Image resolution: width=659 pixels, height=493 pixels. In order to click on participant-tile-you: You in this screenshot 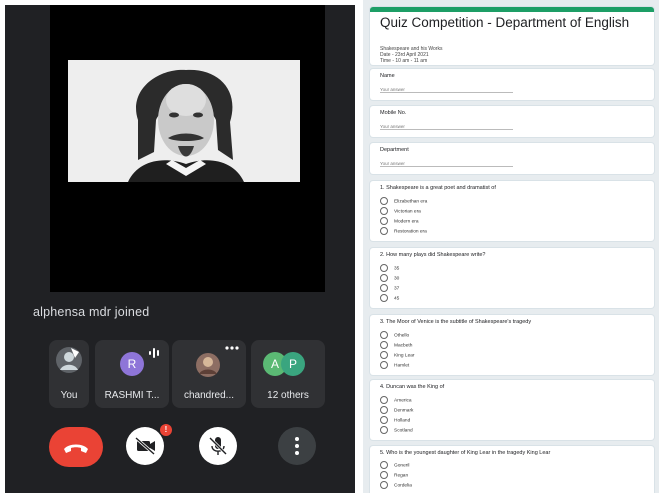, I will do `click(69, 374)`.